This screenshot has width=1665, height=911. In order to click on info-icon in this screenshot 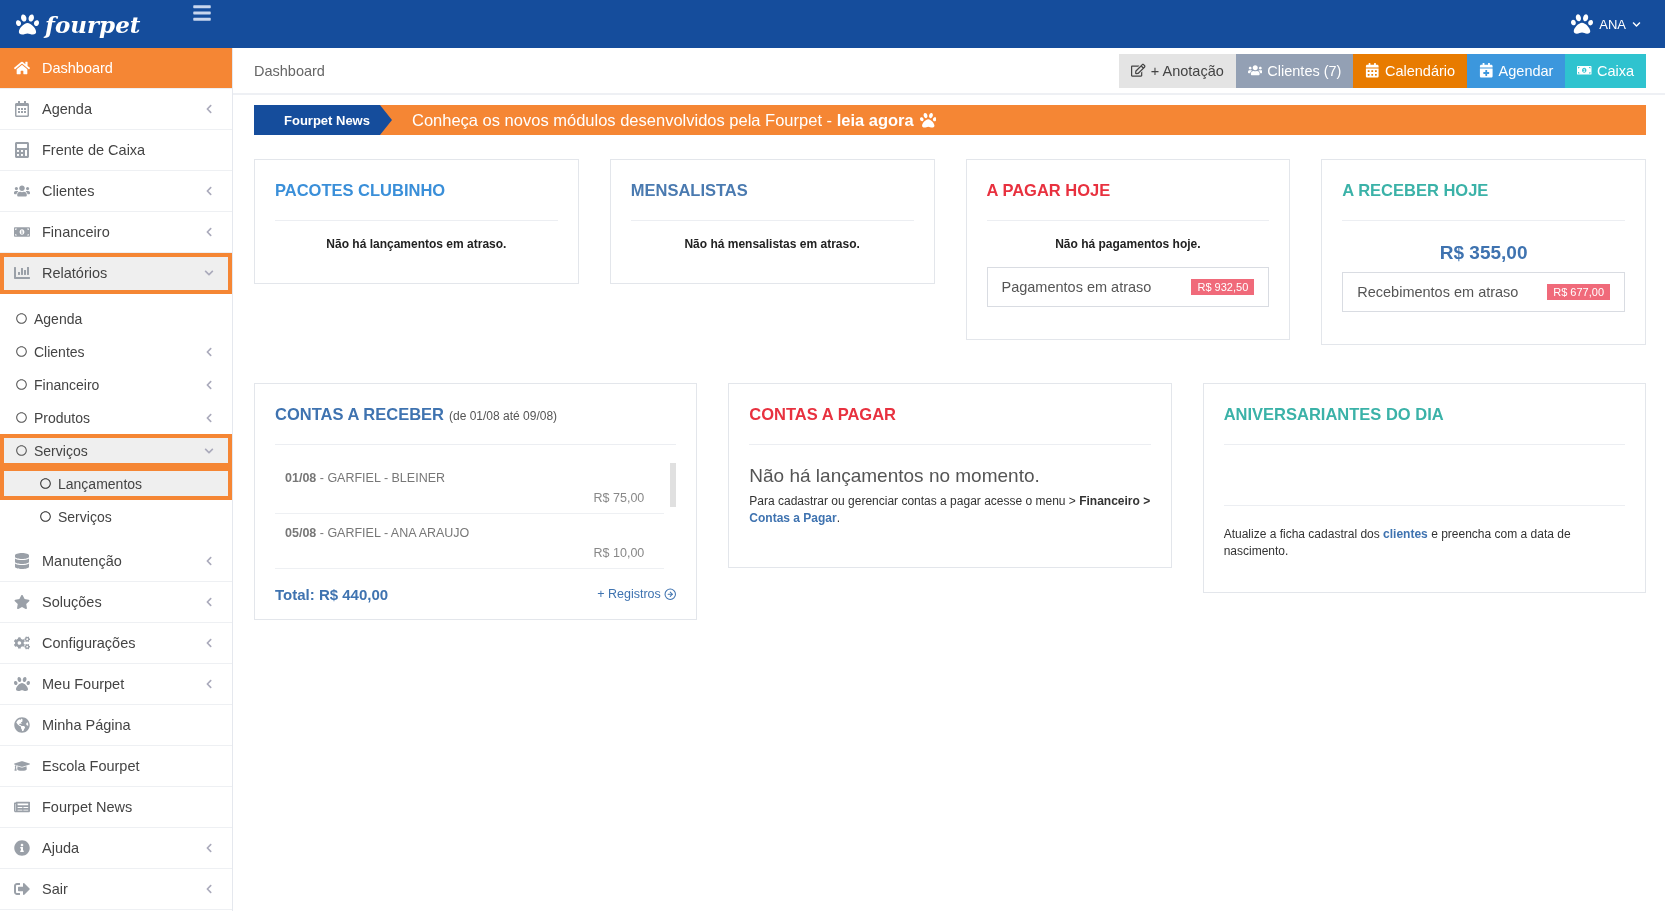, I will do `click(22, 848)`.